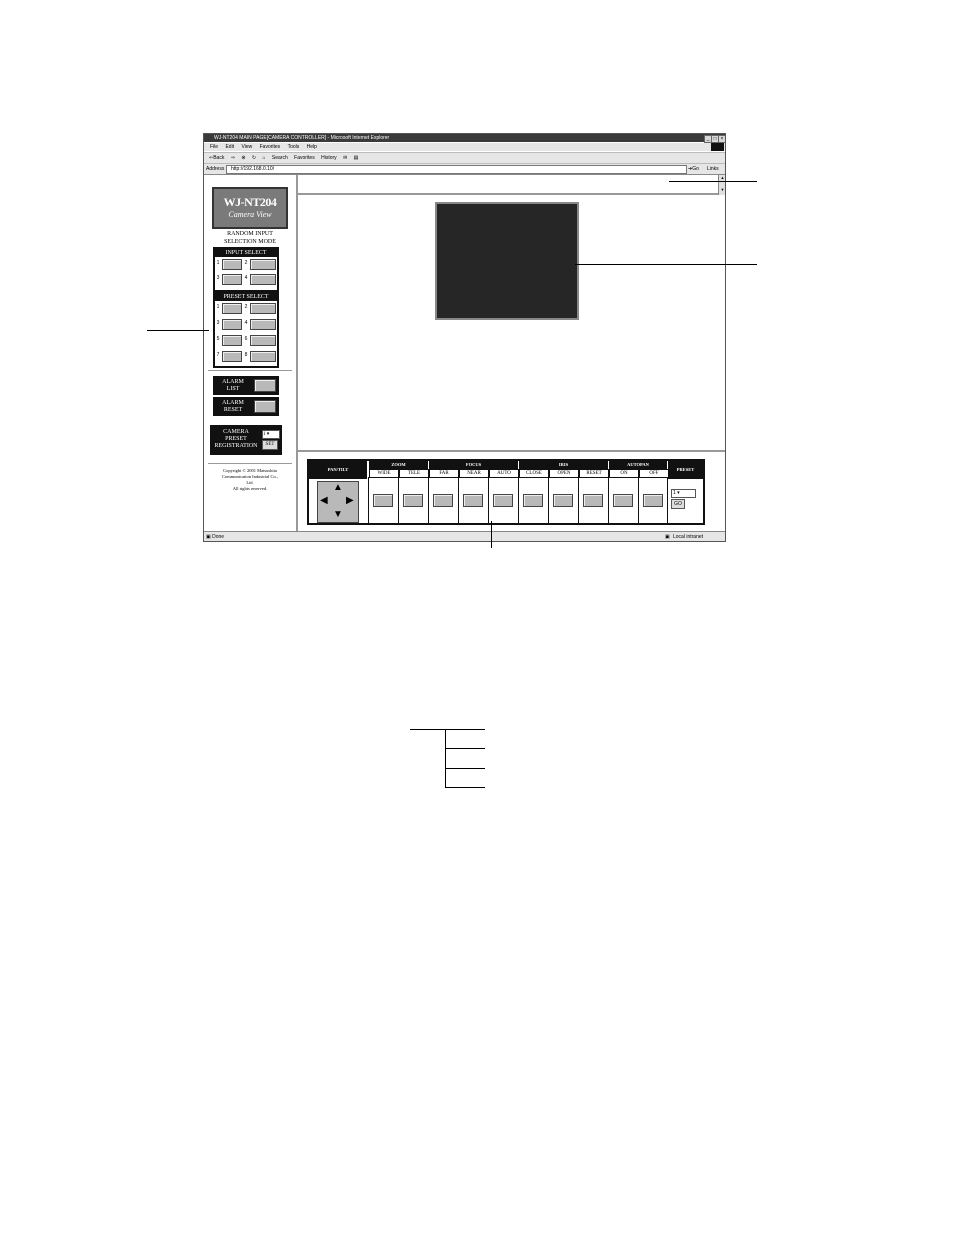  I want to click on arrow-down-icon: ▼, so click(338, 515).